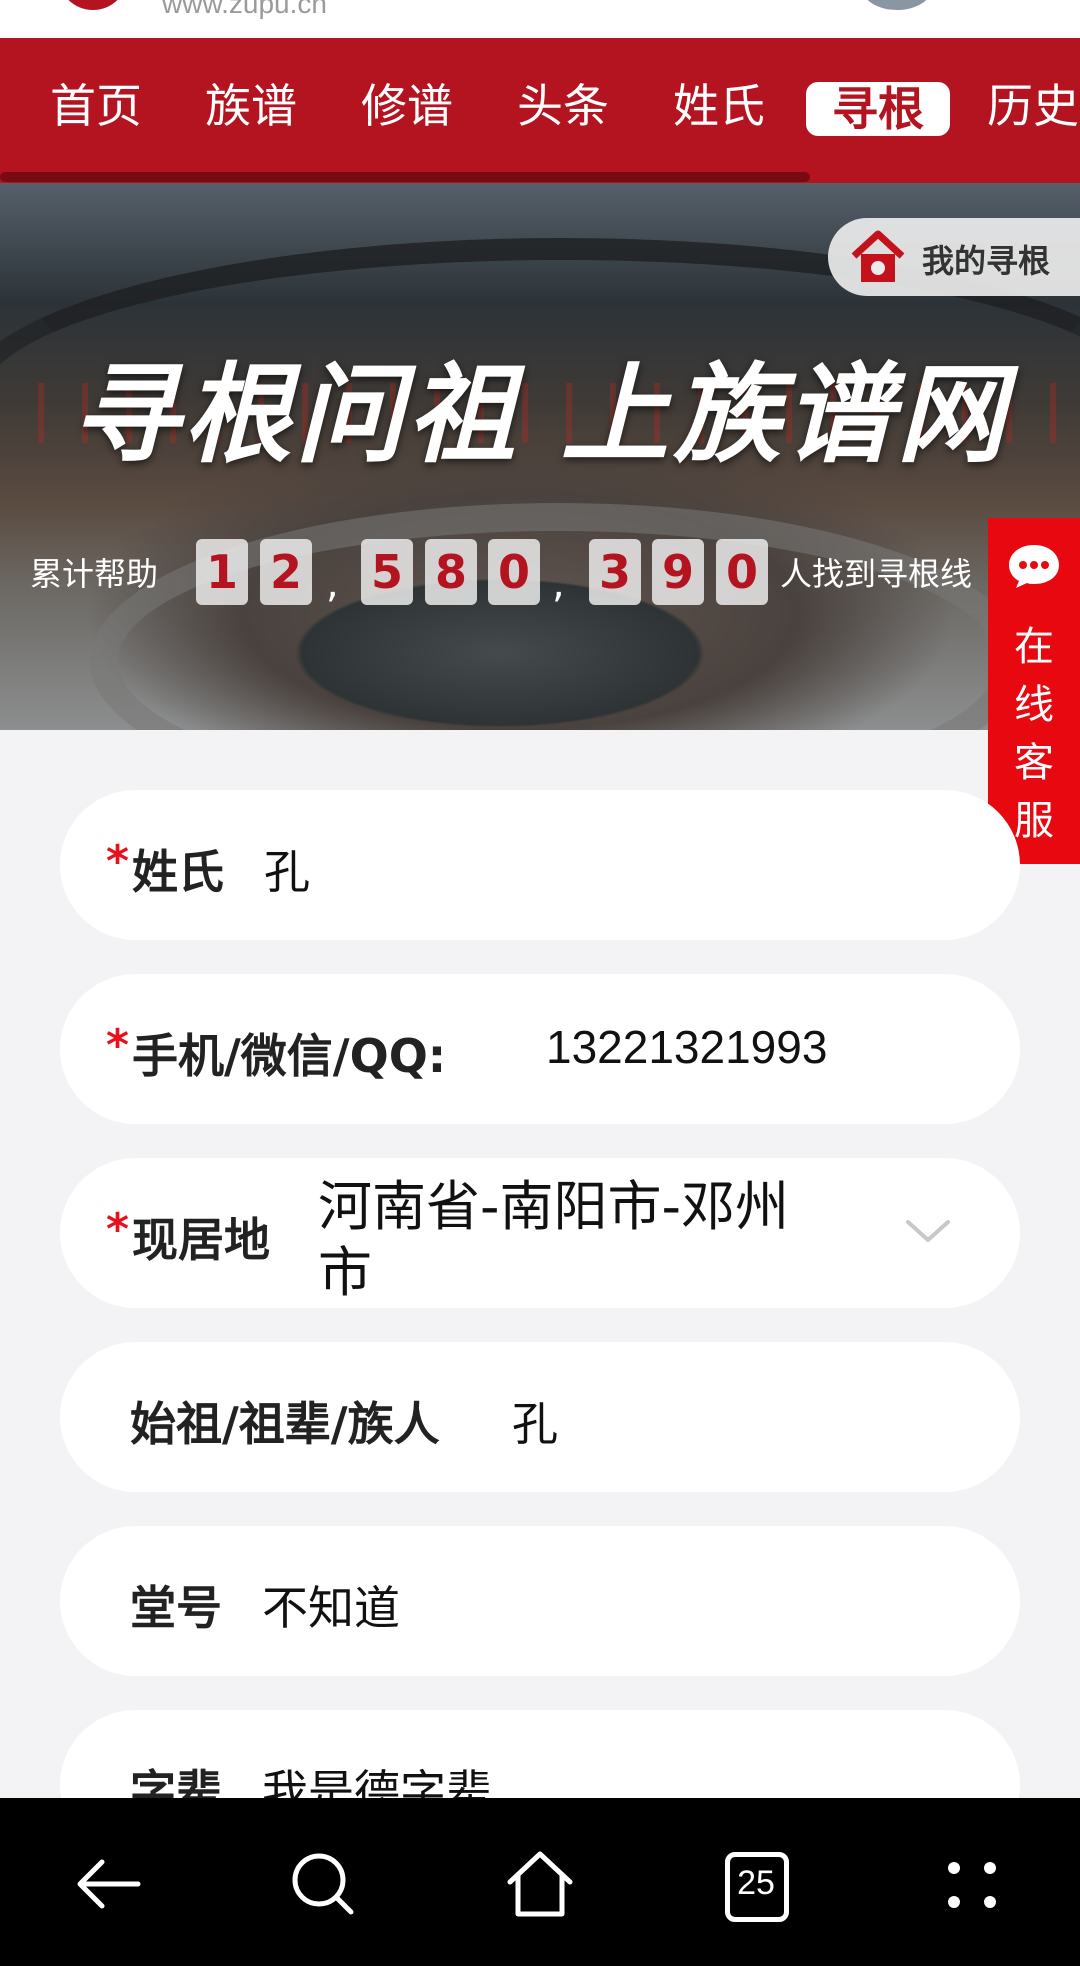 The height and width of the screenshot is (1966, 1080). Describe the element at coordinates (535, 1421) in the screenshot. I see `ancestor-value: 孔` at that location.